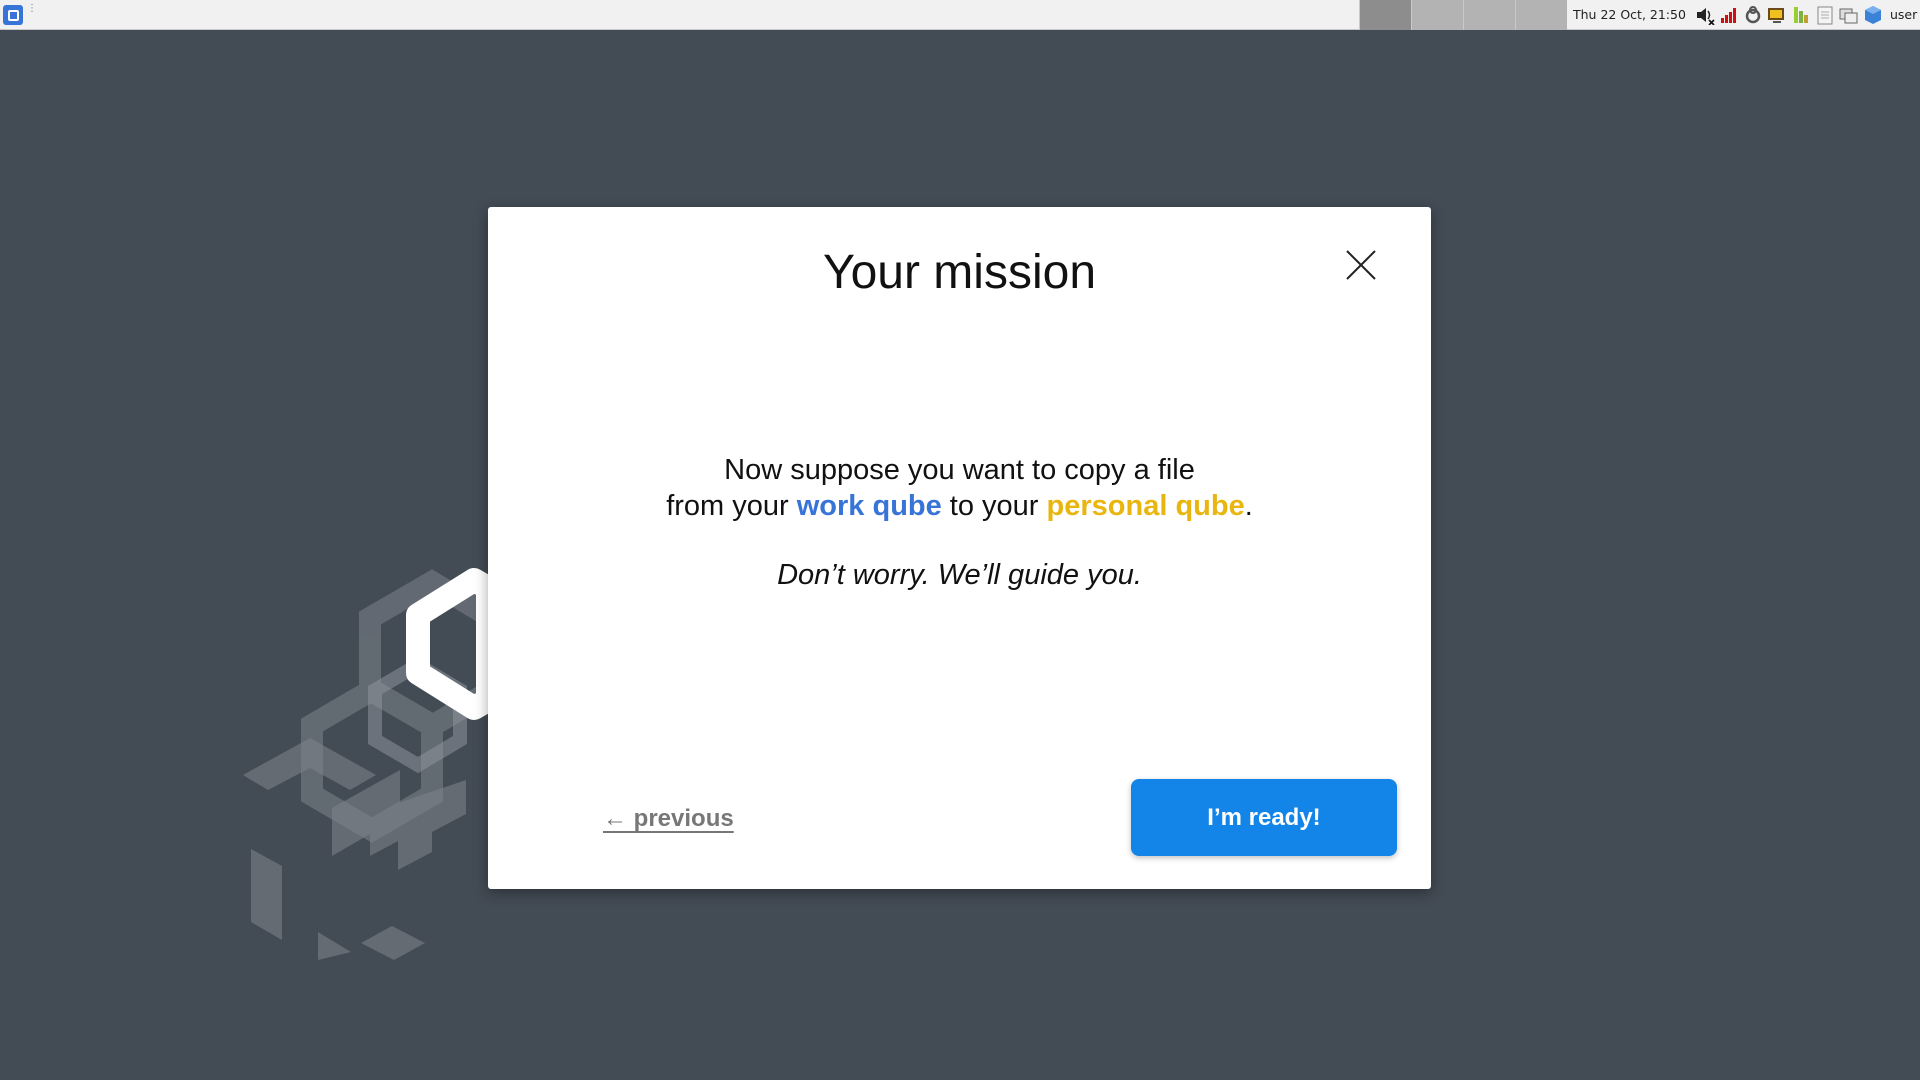 The image size is (1920, 1080). I want to click on ready-button: I’m ready!, so click(1264, 817).